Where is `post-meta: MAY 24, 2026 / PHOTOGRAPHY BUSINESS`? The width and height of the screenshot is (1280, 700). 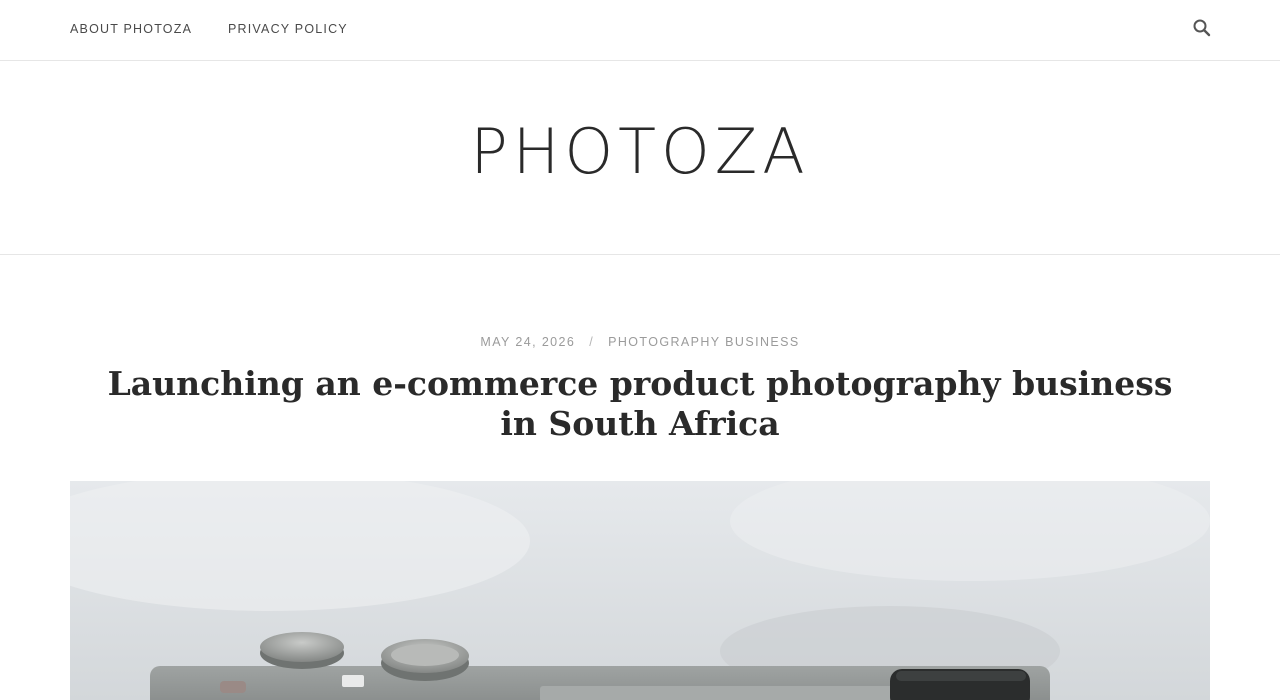 post-meta: MAY 24, 2026 / PHOTOGRAPHY BUSINESS is located at coordinates (640, 342).